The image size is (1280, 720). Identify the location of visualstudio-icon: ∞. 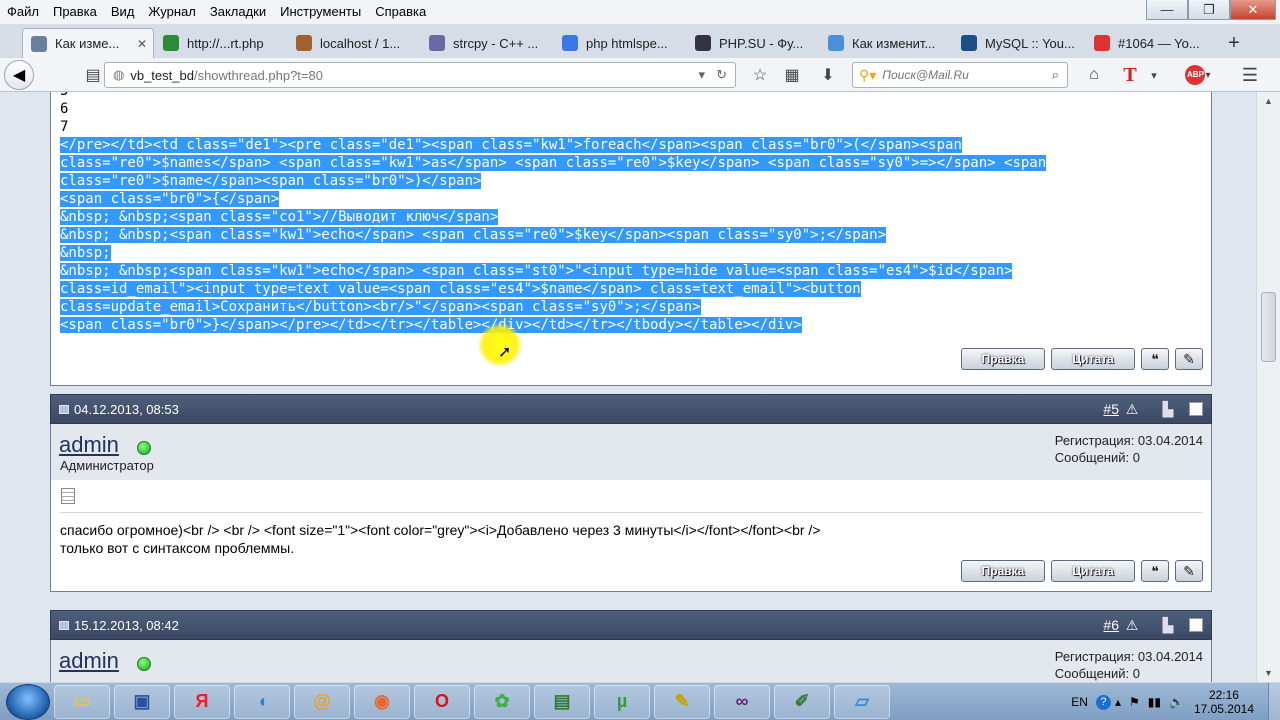
(742, 701).